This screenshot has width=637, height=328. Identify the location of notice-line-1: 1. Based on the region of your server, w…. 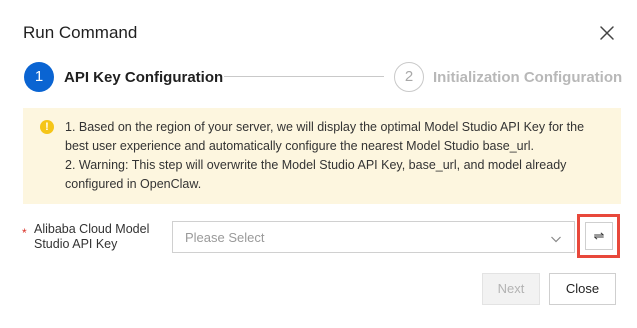
(325, 136).